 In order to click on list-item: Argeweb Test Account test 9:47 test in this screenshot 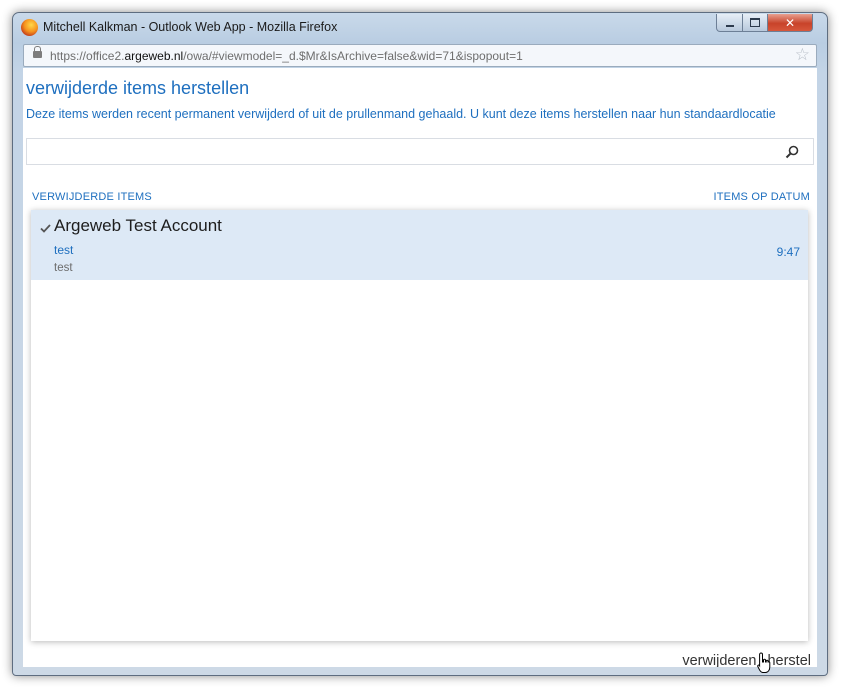, I will do `click(419, 245)`.